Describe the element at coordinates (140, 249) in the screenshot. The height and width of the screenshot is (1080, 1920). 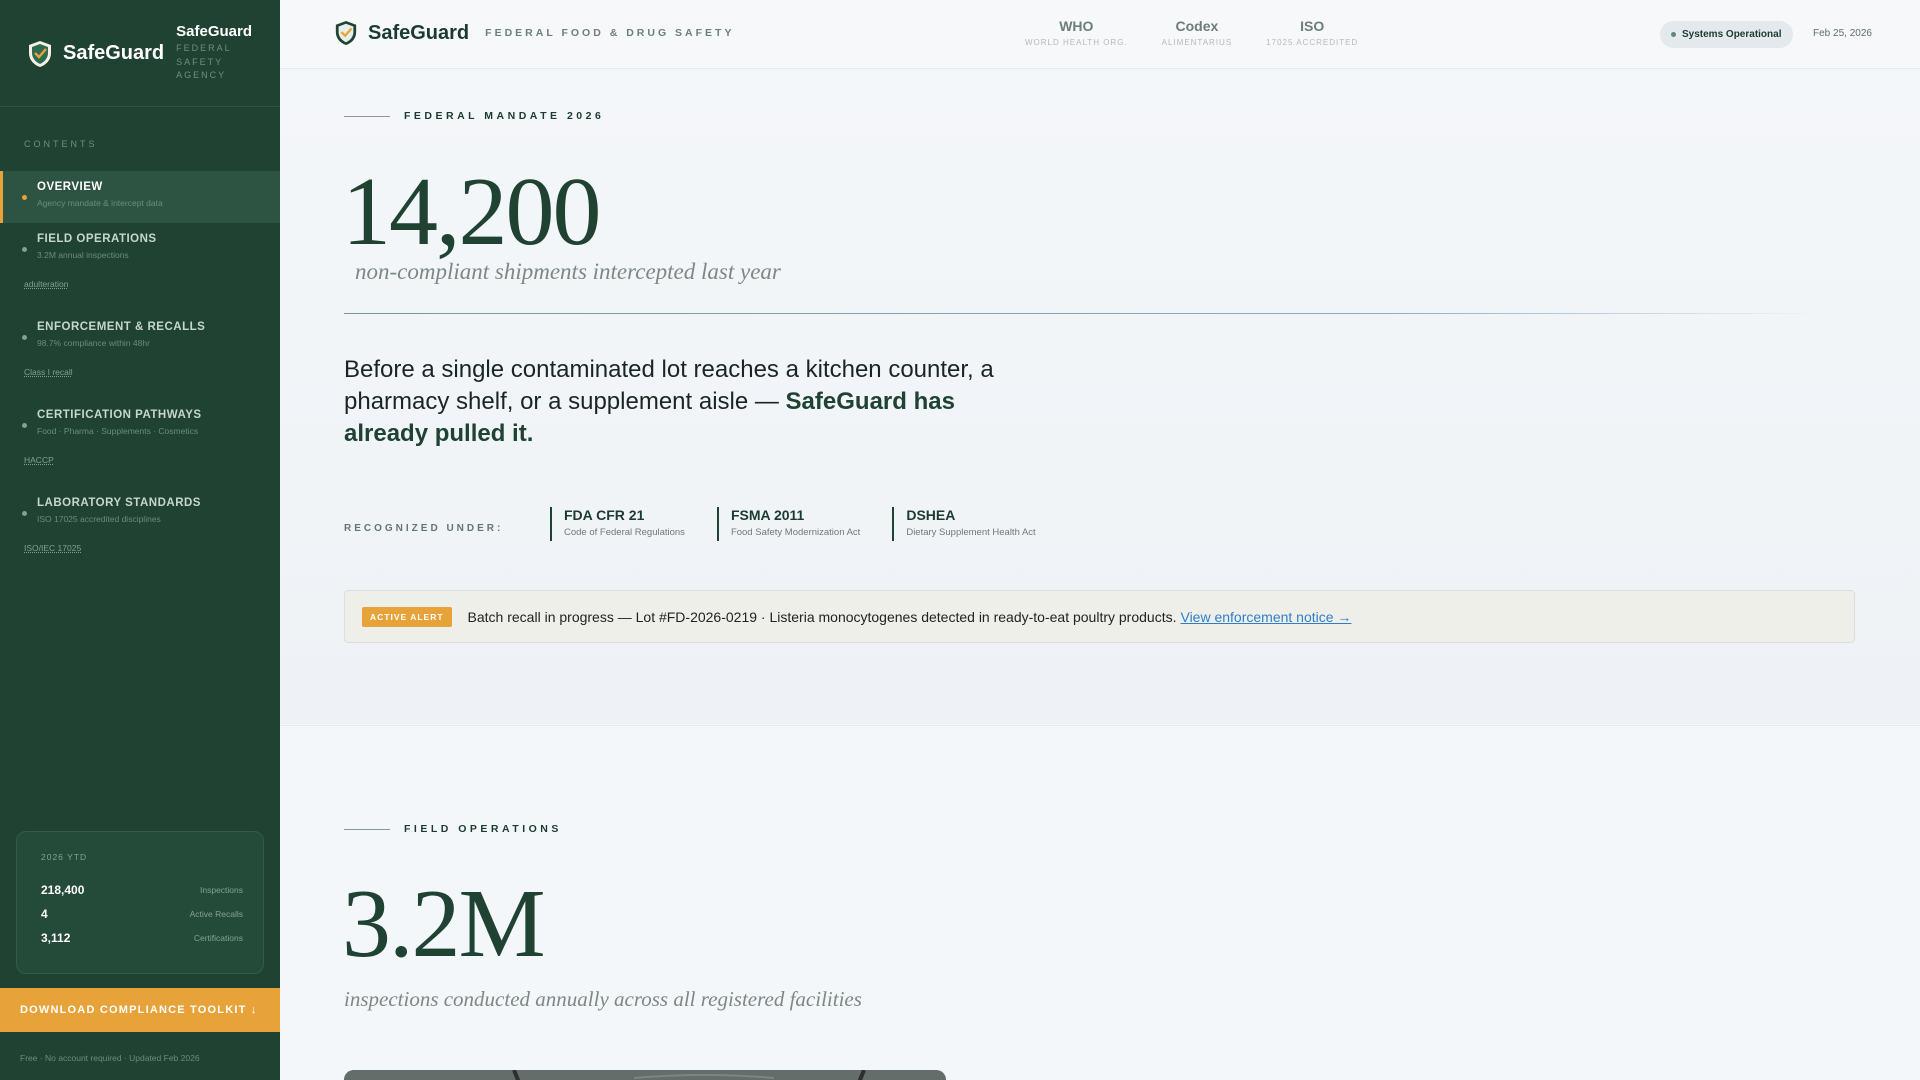
I see `sidebar-item-field-operations: FIELD OPERATIONS 3.2M annual inspections` at that location.